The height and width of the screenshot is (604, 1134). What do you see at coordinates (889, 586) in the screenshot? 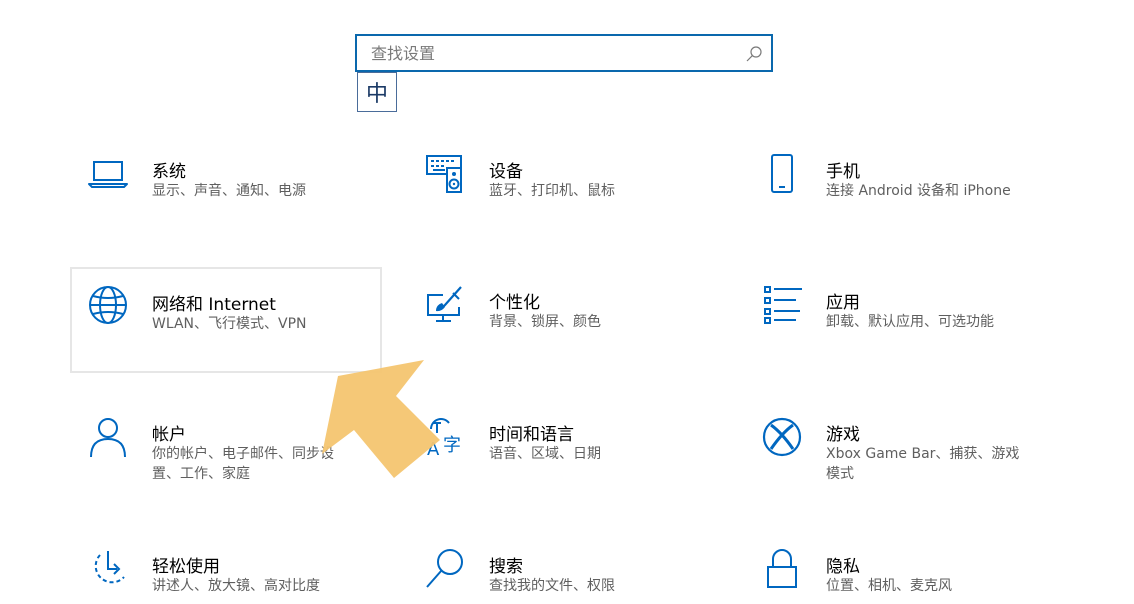
I see `category-description: 位置、相机、麦克风` at bounding box center [889, 586].